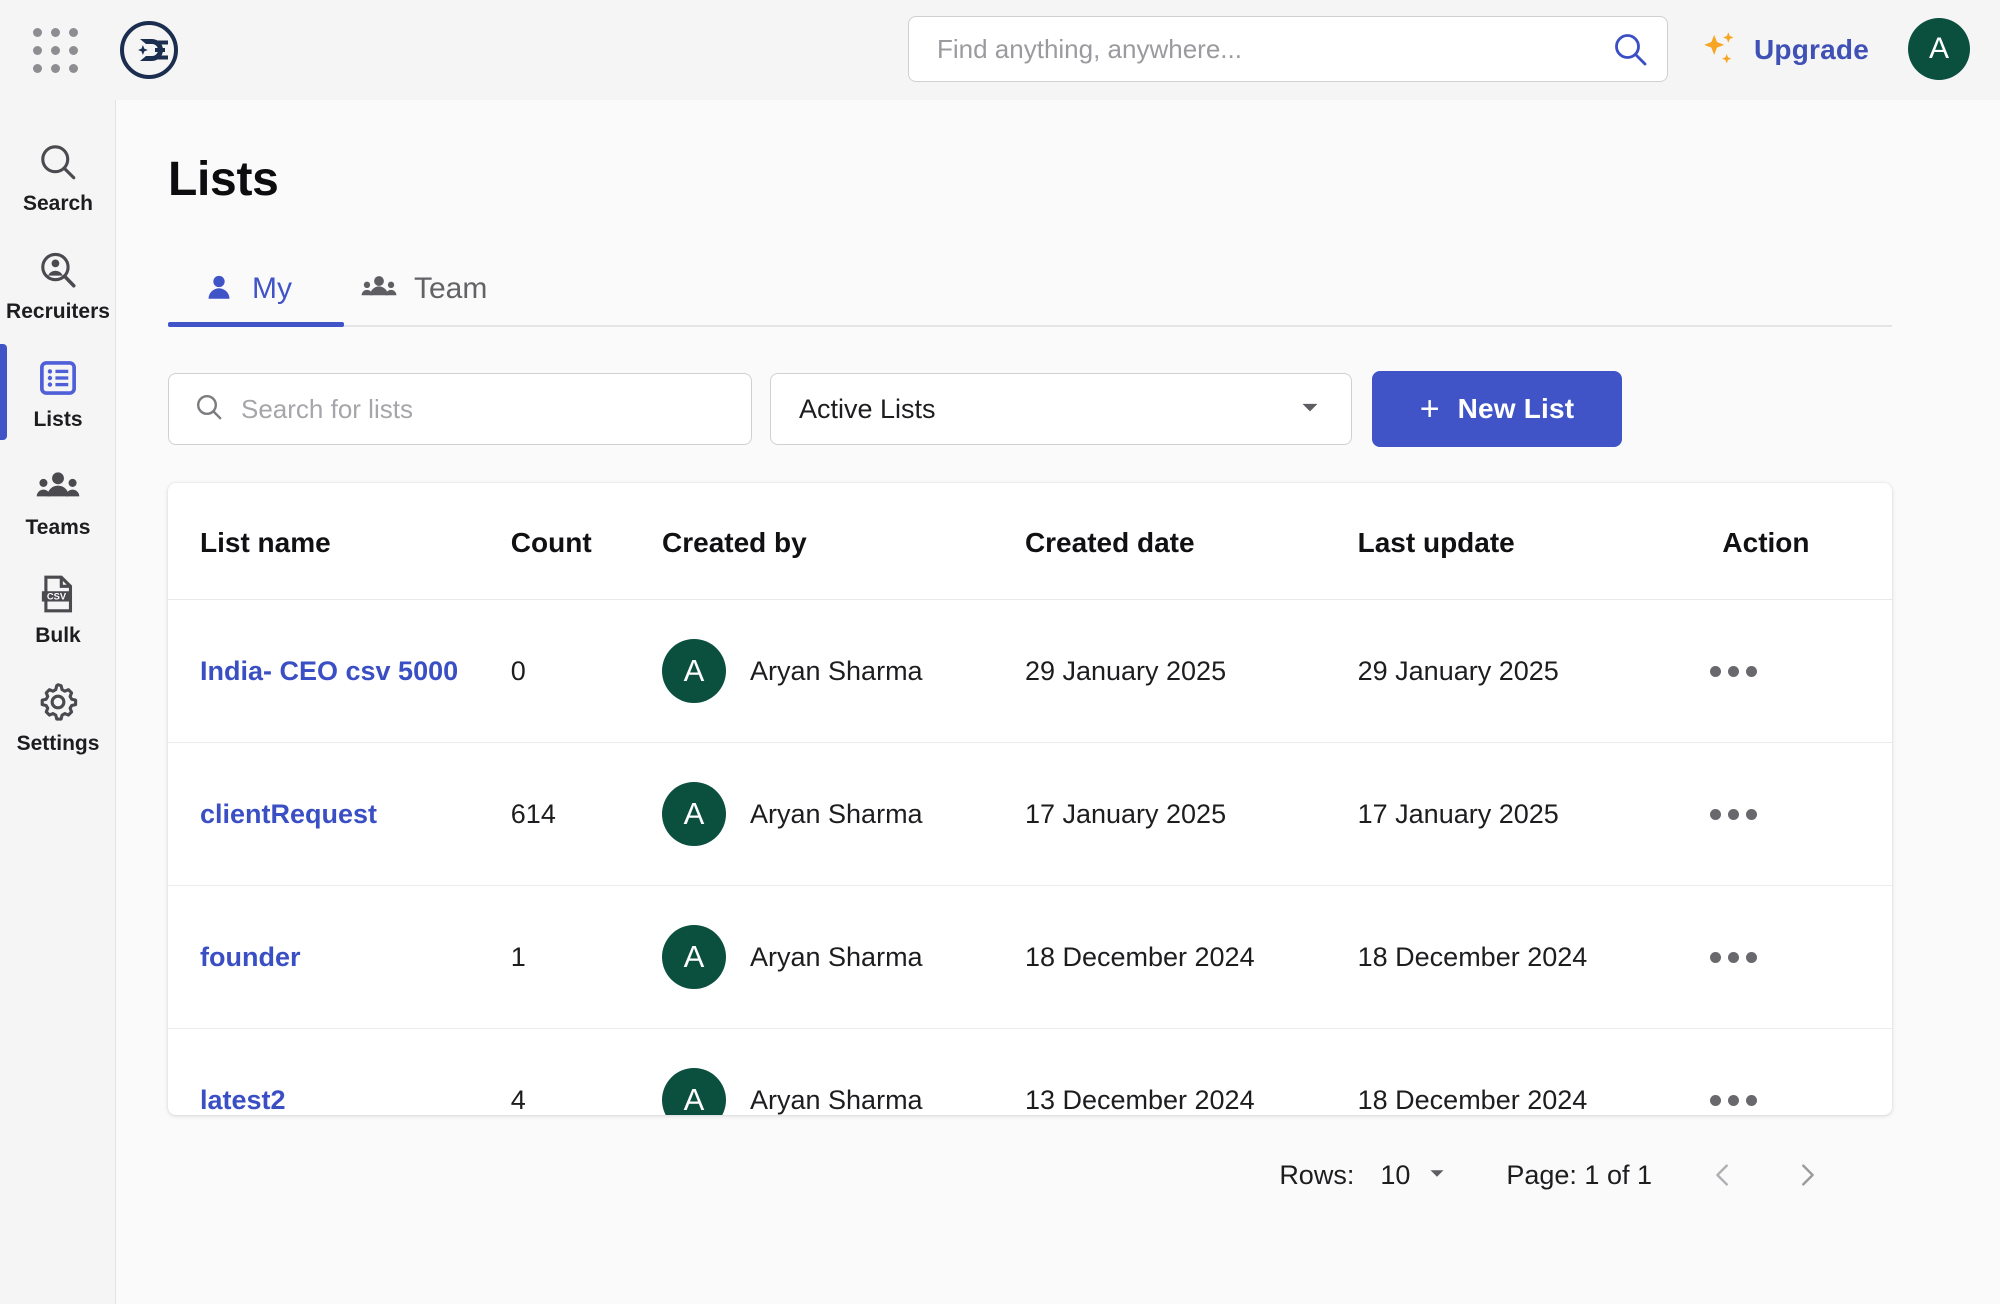  I want to click on sidebar-item-label: Bulk, so click(58, 635).